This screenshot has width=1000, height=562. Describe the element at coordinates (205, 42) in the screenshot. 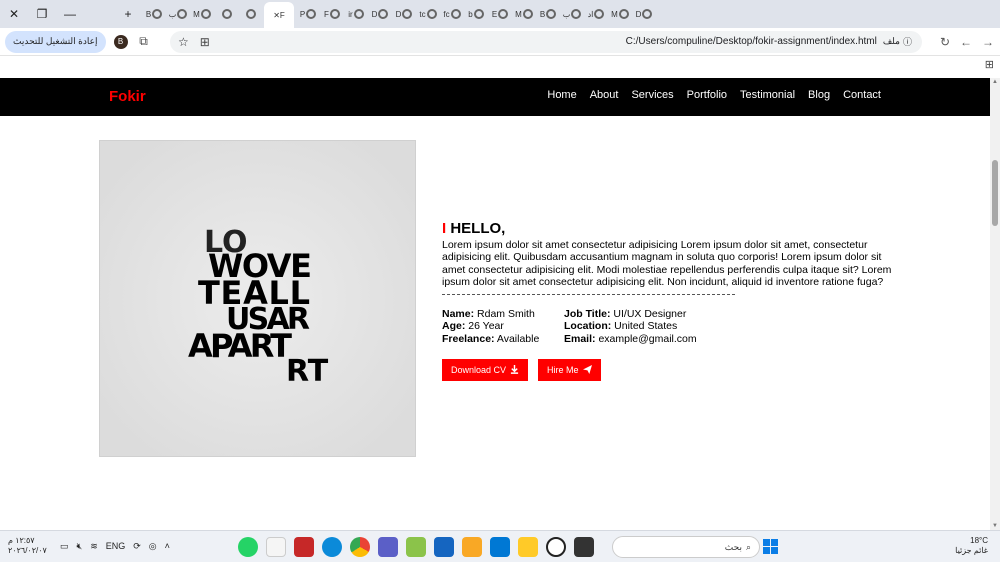

I see `translate-icon: ⊞` at that location.